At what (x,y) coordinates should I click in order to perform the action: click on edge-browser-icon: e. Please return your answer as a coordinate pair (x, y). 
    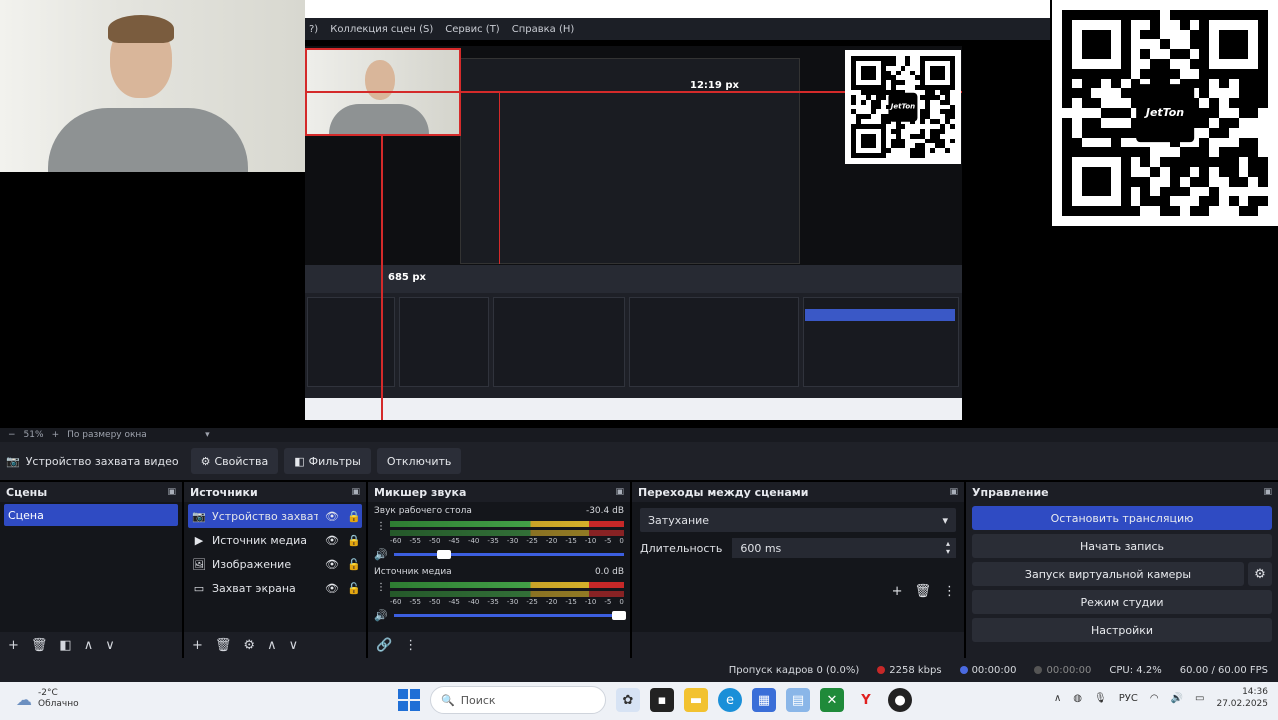
    Looking at the image, I should click on (730, 700).